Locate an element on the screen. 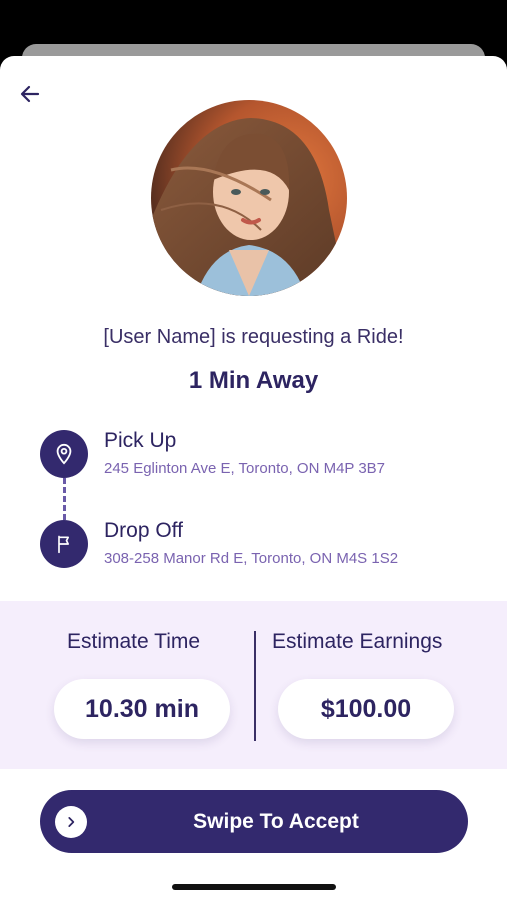 The height and width of the screenshot is (900, 507). back-button is located at coordinates (30, 94).